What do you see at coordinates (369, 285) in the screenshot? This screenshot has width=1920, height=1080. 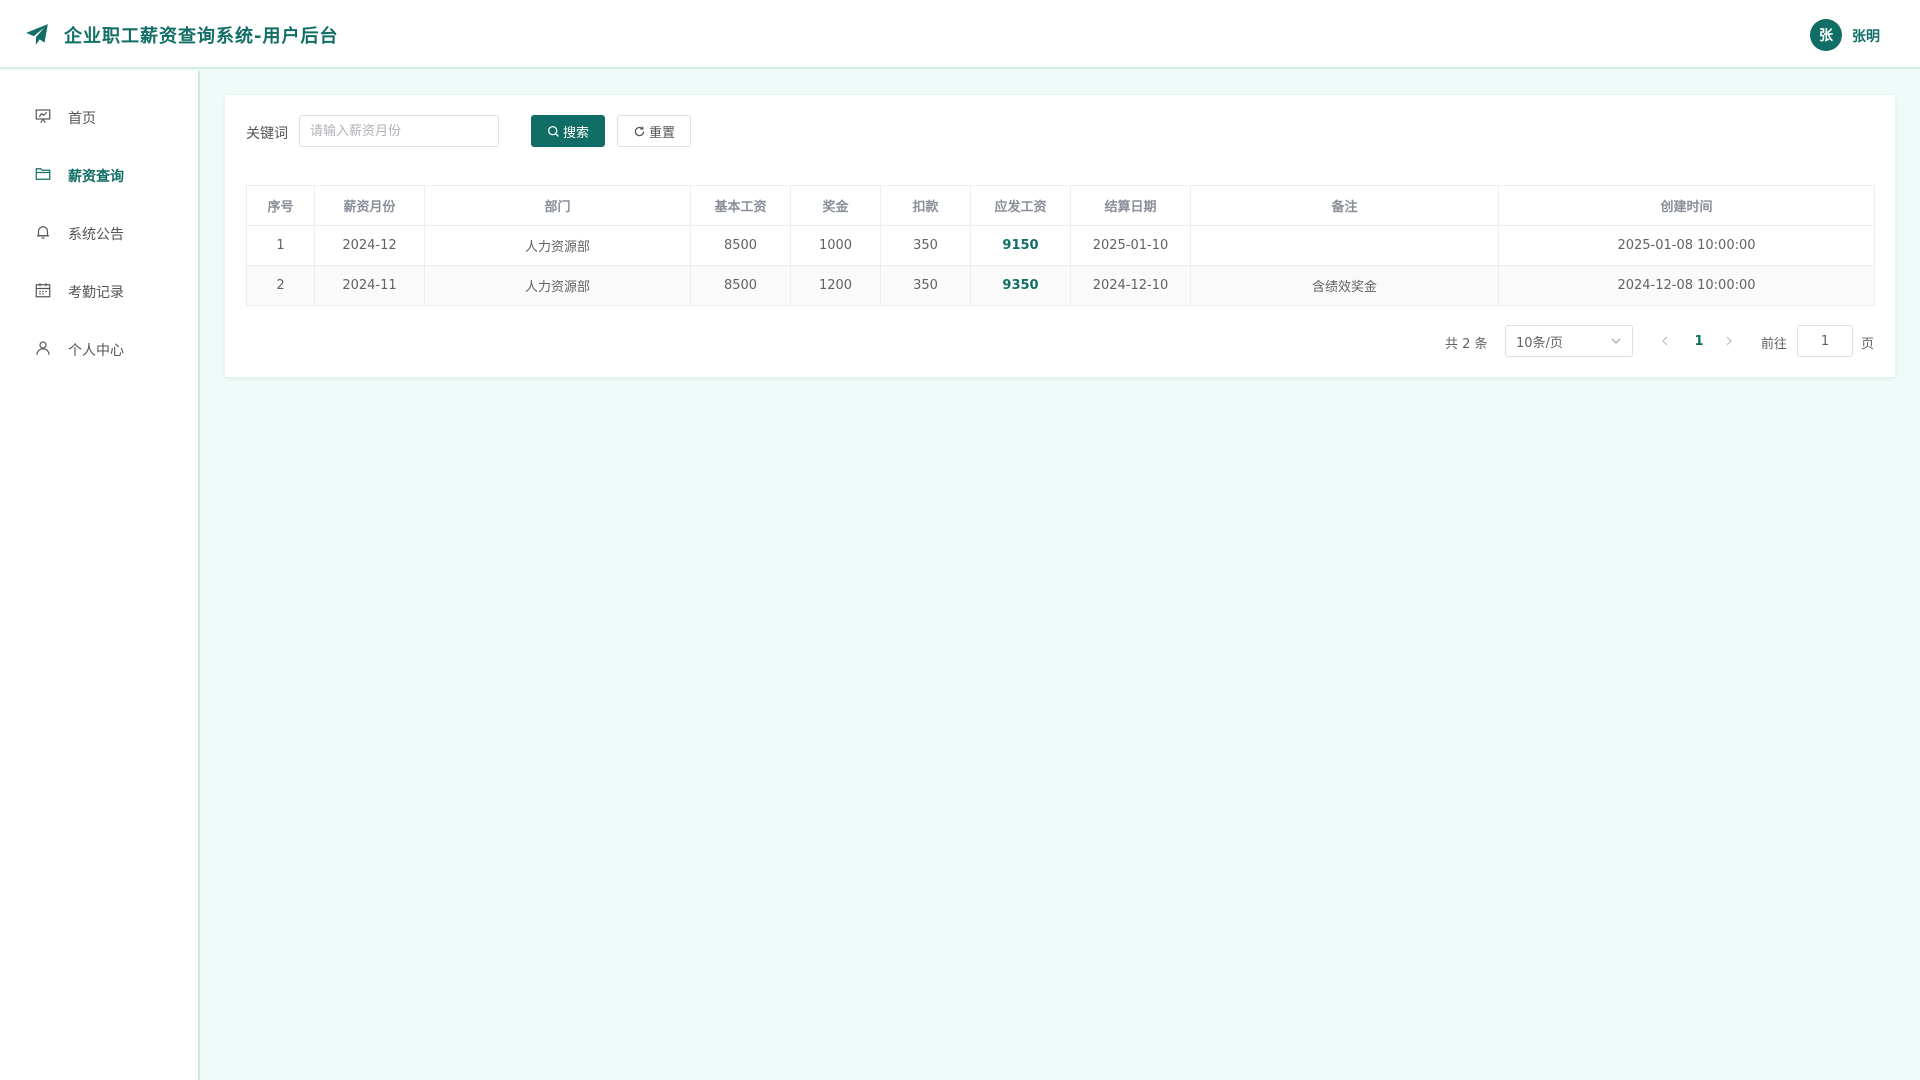 I see `cell-month: 2024-11` at bounding box center [369, 285].